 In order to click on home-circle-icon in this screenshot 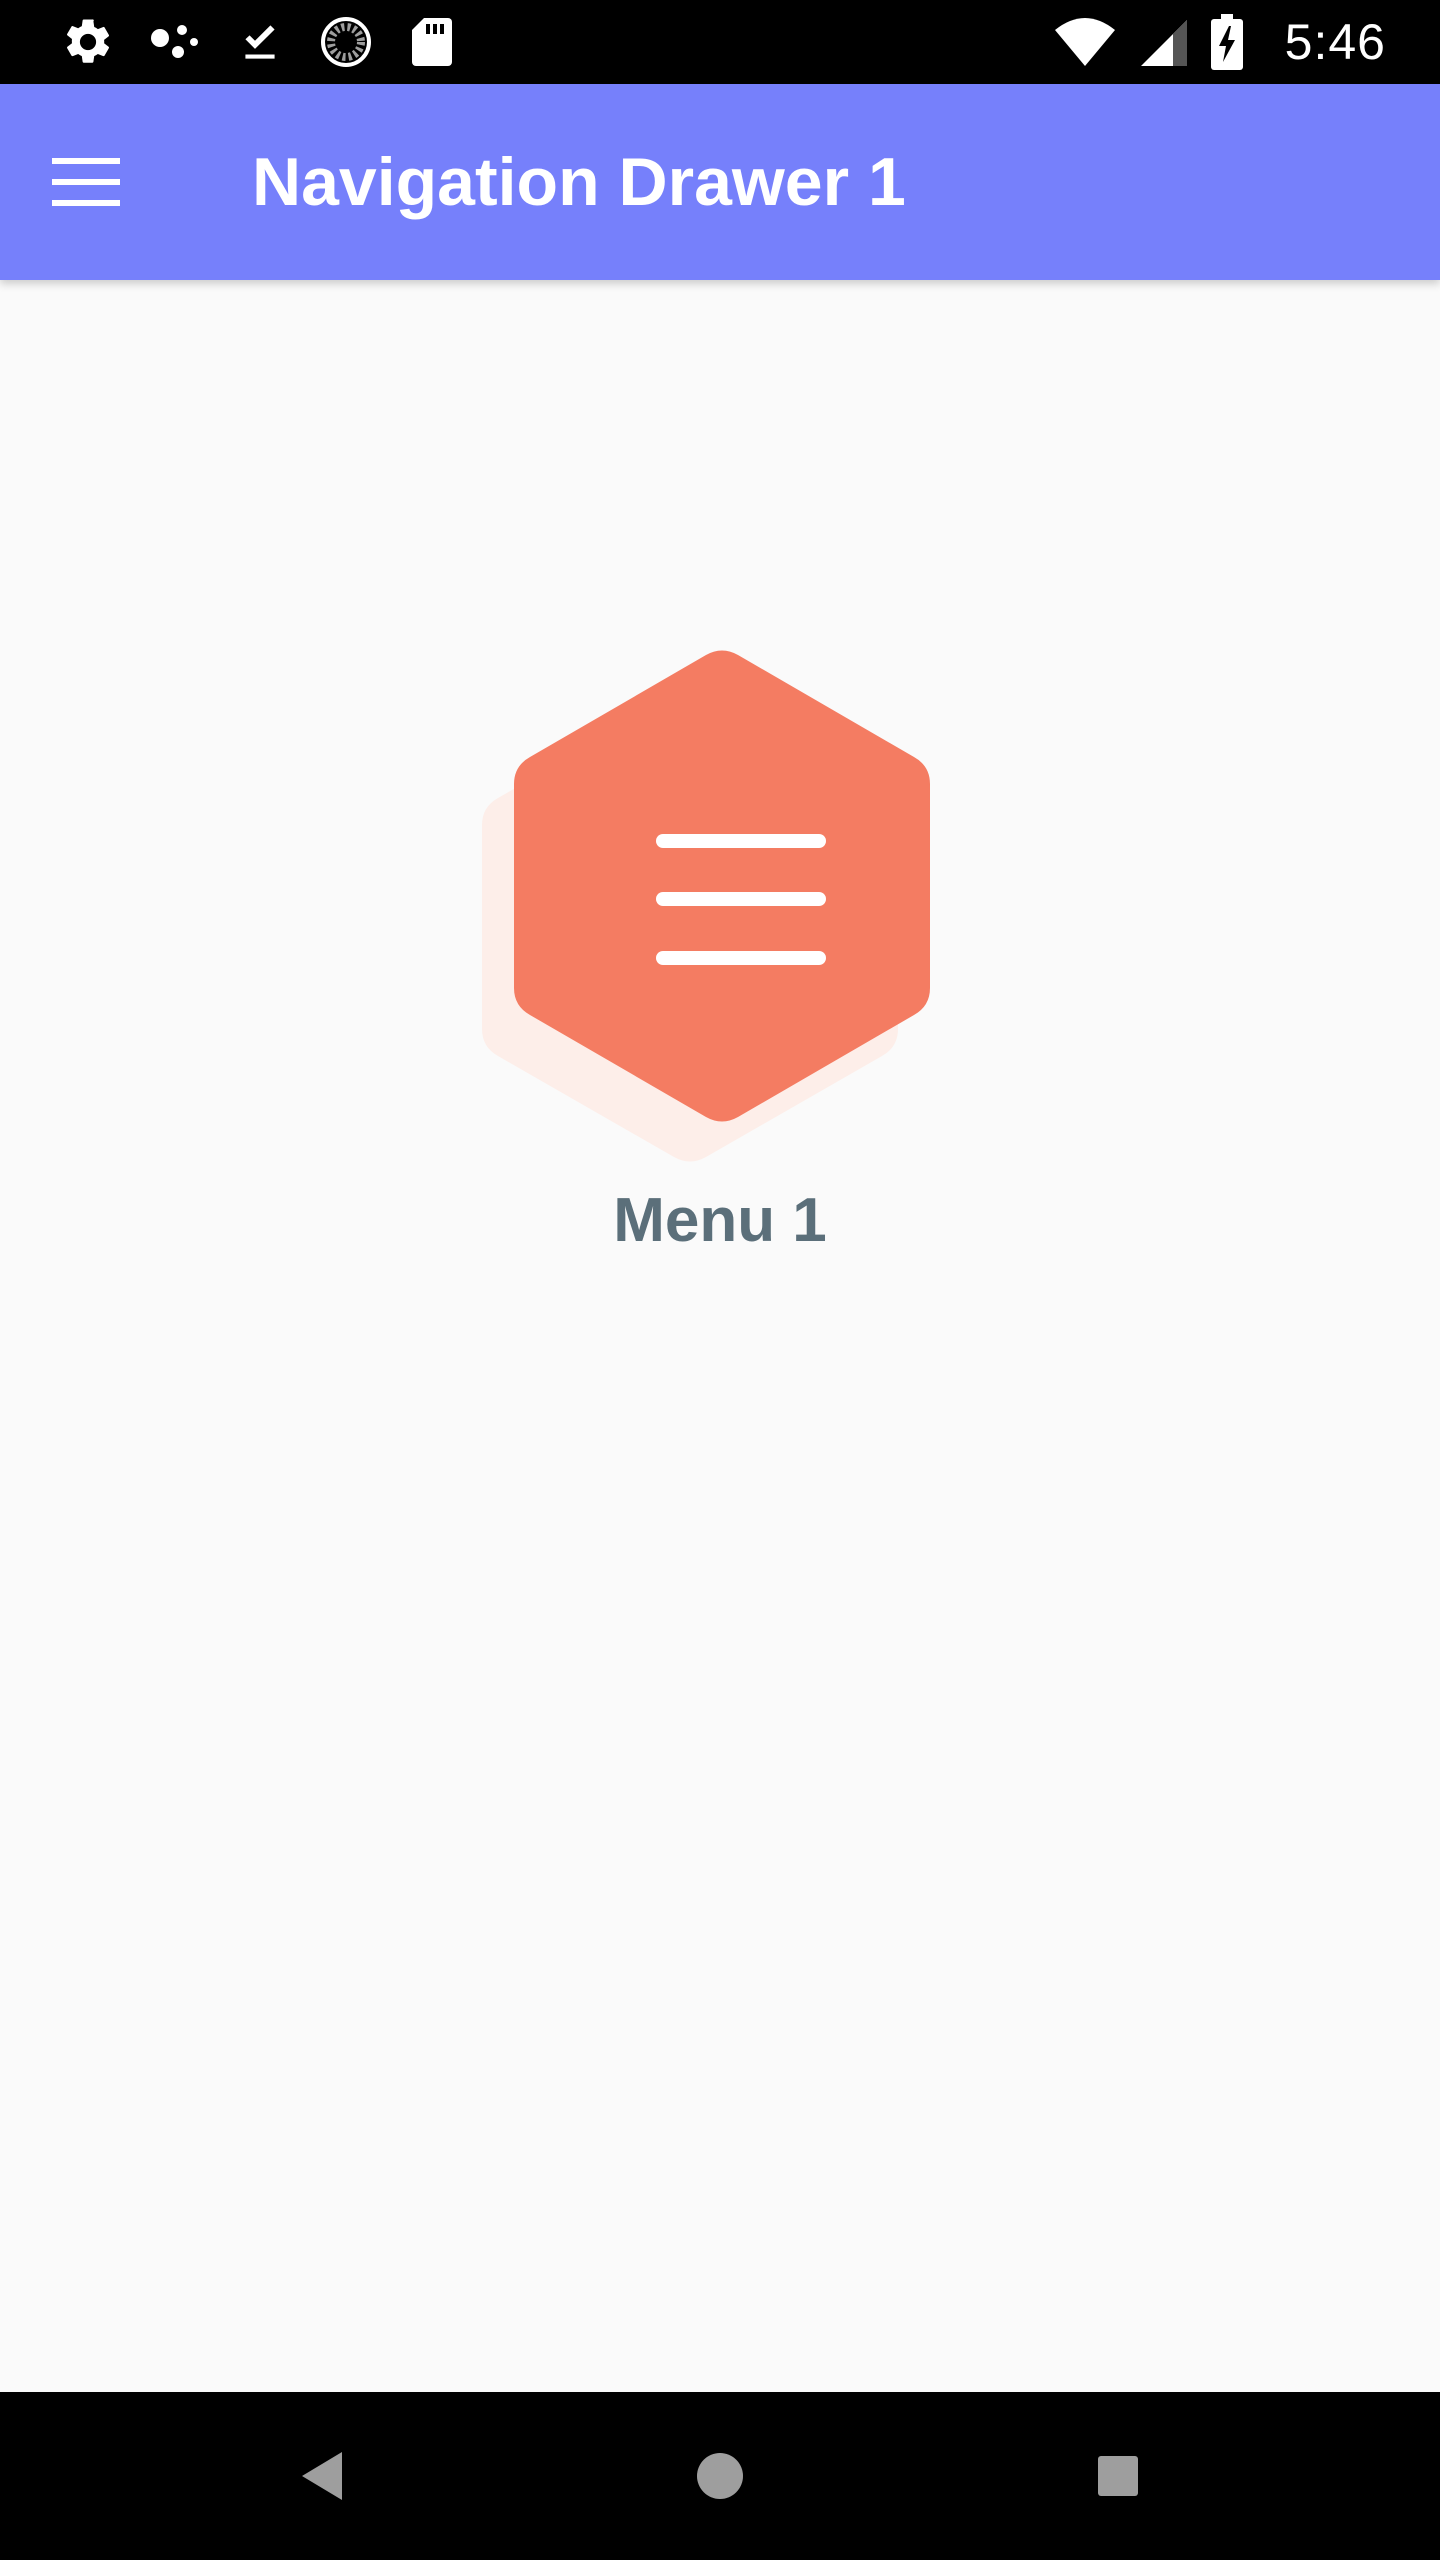, I will do `click(720, 2476)`.